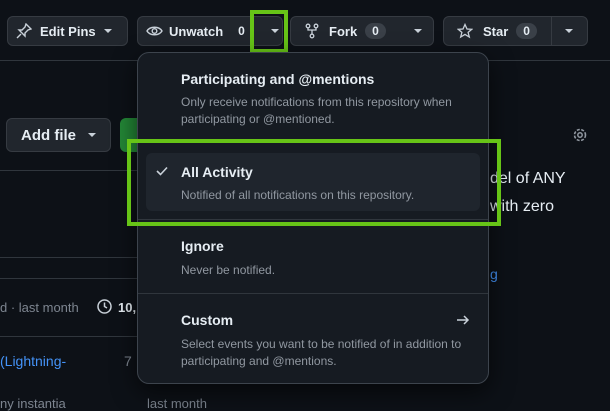 Image resolution: width=610 pixels, height=411 pixels. I want to click on pin-icon, so click(24, 31).